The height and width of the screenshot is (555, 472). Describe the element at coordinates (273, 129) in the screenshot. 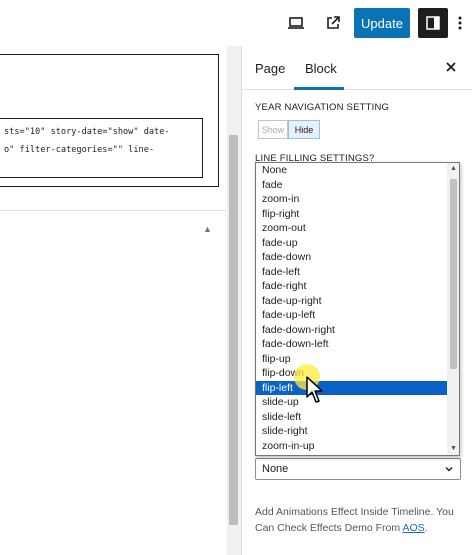

I see `show-button: Show` at that location.